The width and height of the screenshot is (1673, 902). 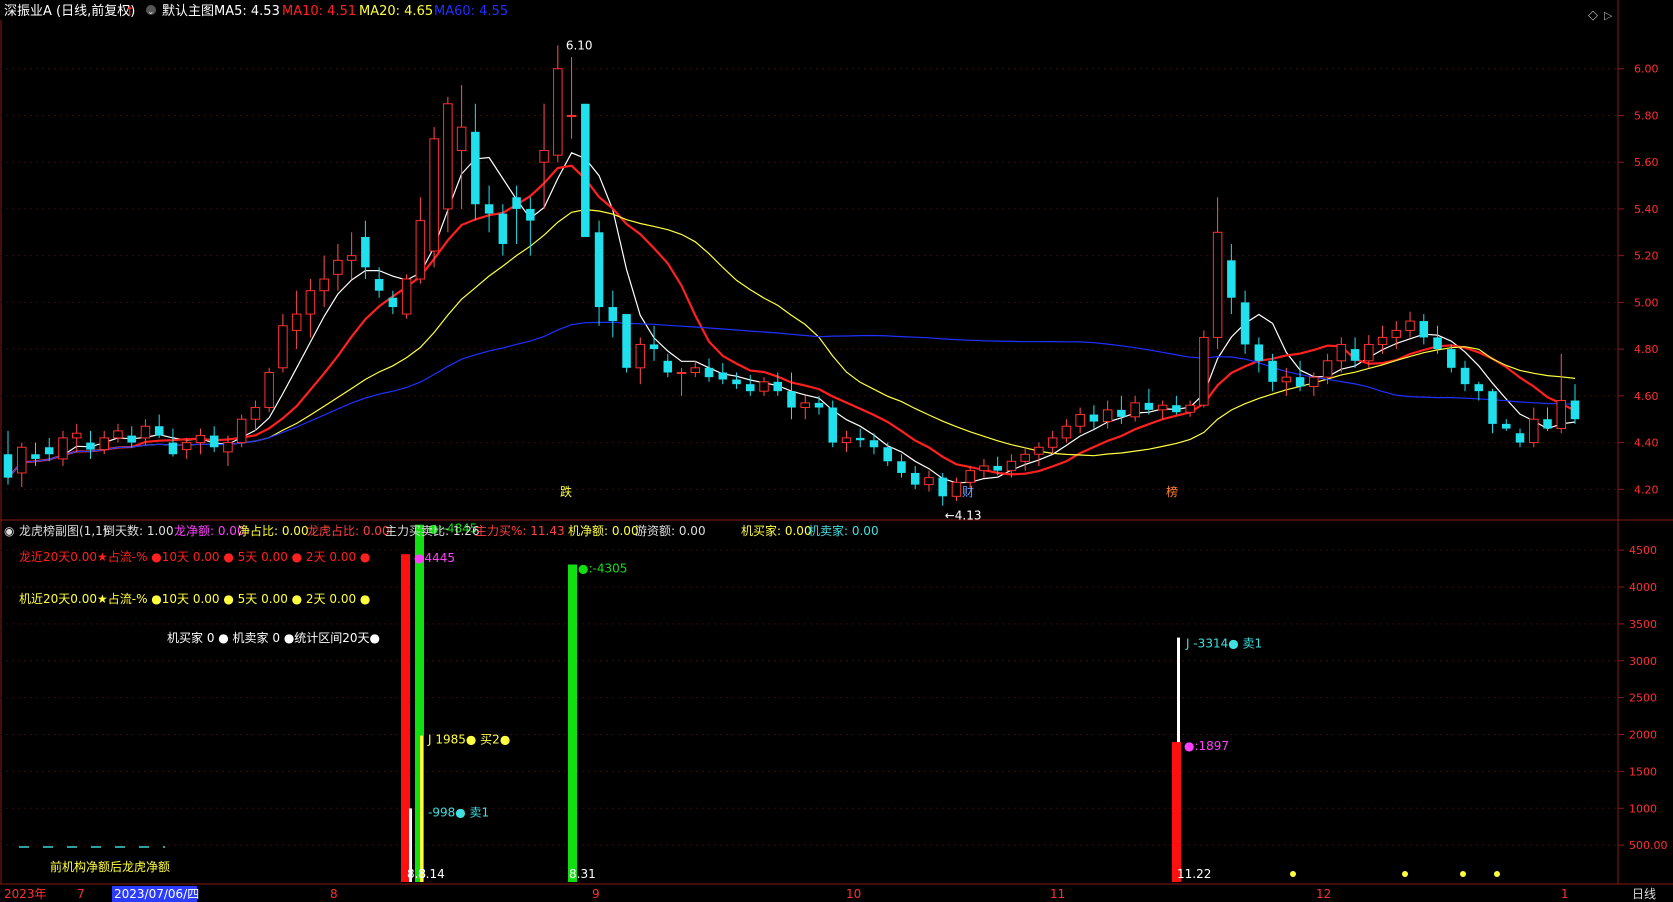 What do you see at coordinates (188, 11) in the screenshot?
I see `template-name: 默认主图` at bounding box center [188, 11].